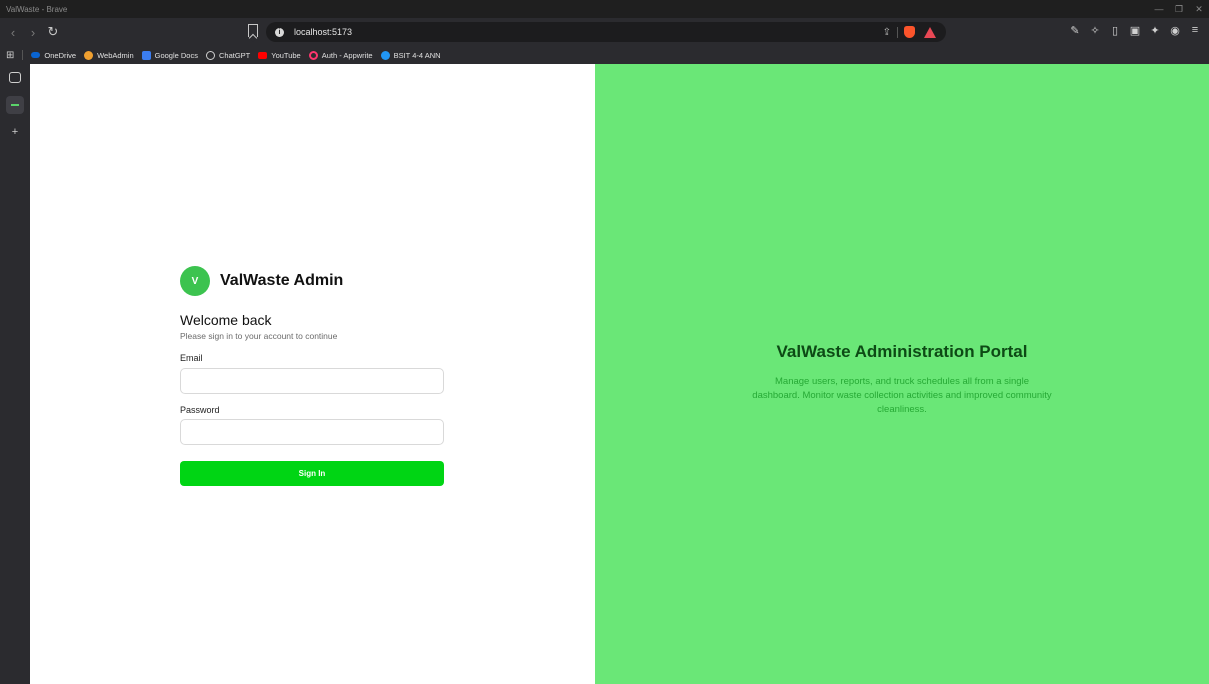 The width and height of the screenshot is (1209, 684). I want to click on browser-navbar: ‹ › ↻ i localhost:5173 ⇪ ✎ ✧ ▯ ▣ ✦ ◉ ≡, so click(604, 32).